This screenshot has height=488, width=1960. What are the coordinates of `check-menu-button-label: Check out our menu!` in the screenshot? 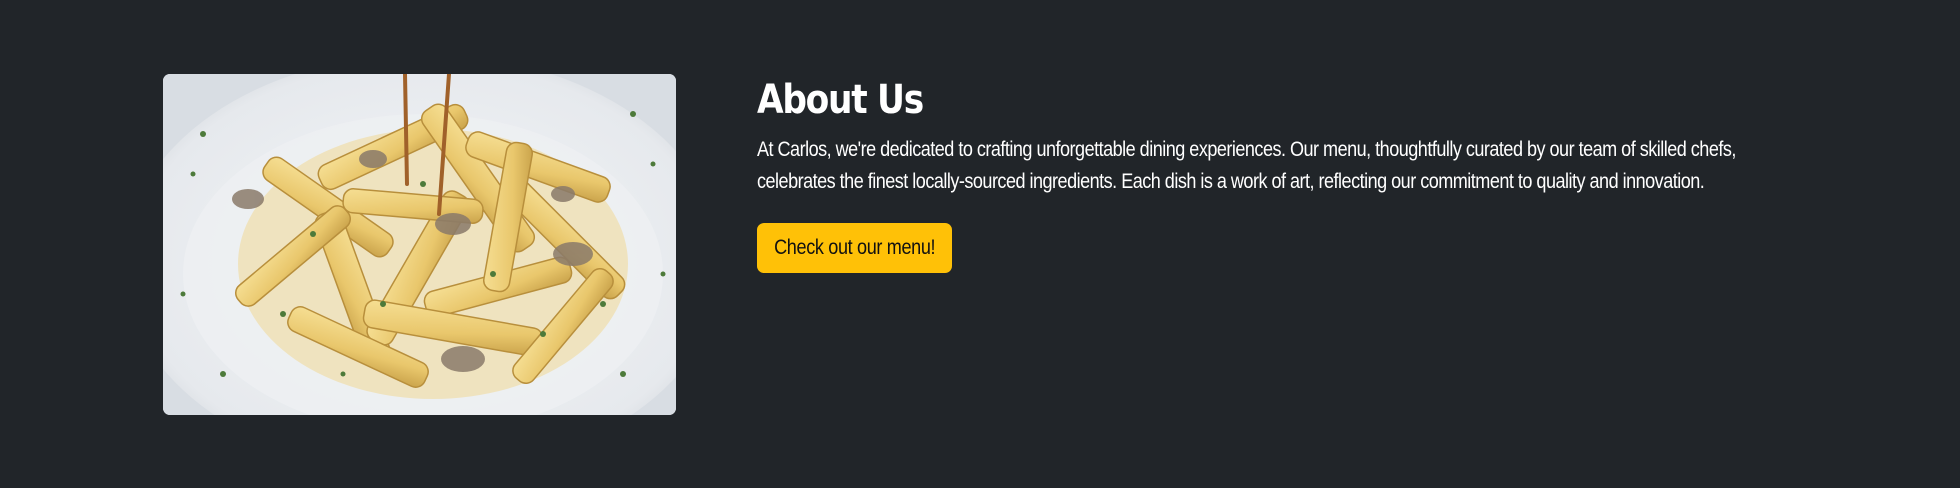 It's located at (854, 247).